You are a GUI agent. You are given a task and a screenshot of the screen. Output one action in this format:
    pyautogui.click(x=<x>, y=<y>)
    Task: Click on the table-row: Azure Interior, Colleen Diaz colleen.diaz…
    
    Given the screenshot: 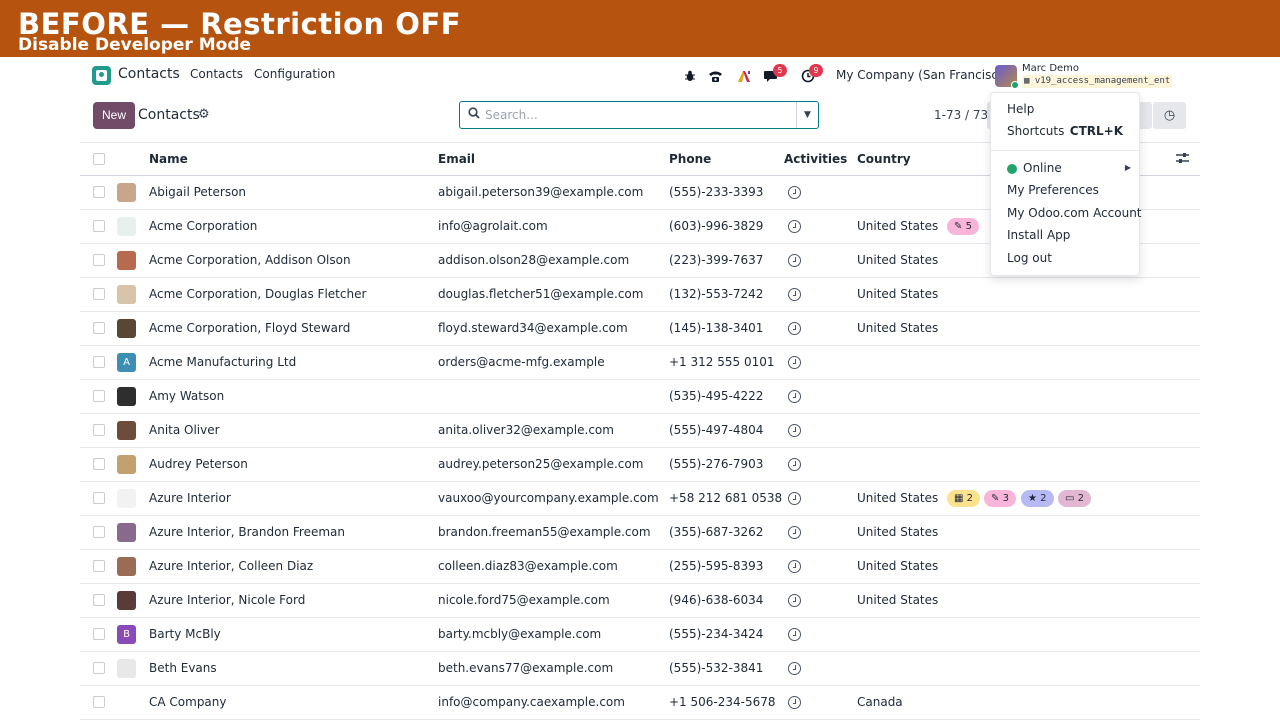 What is the action you would take?
    pyautogui.click(x=640, y=567)
    